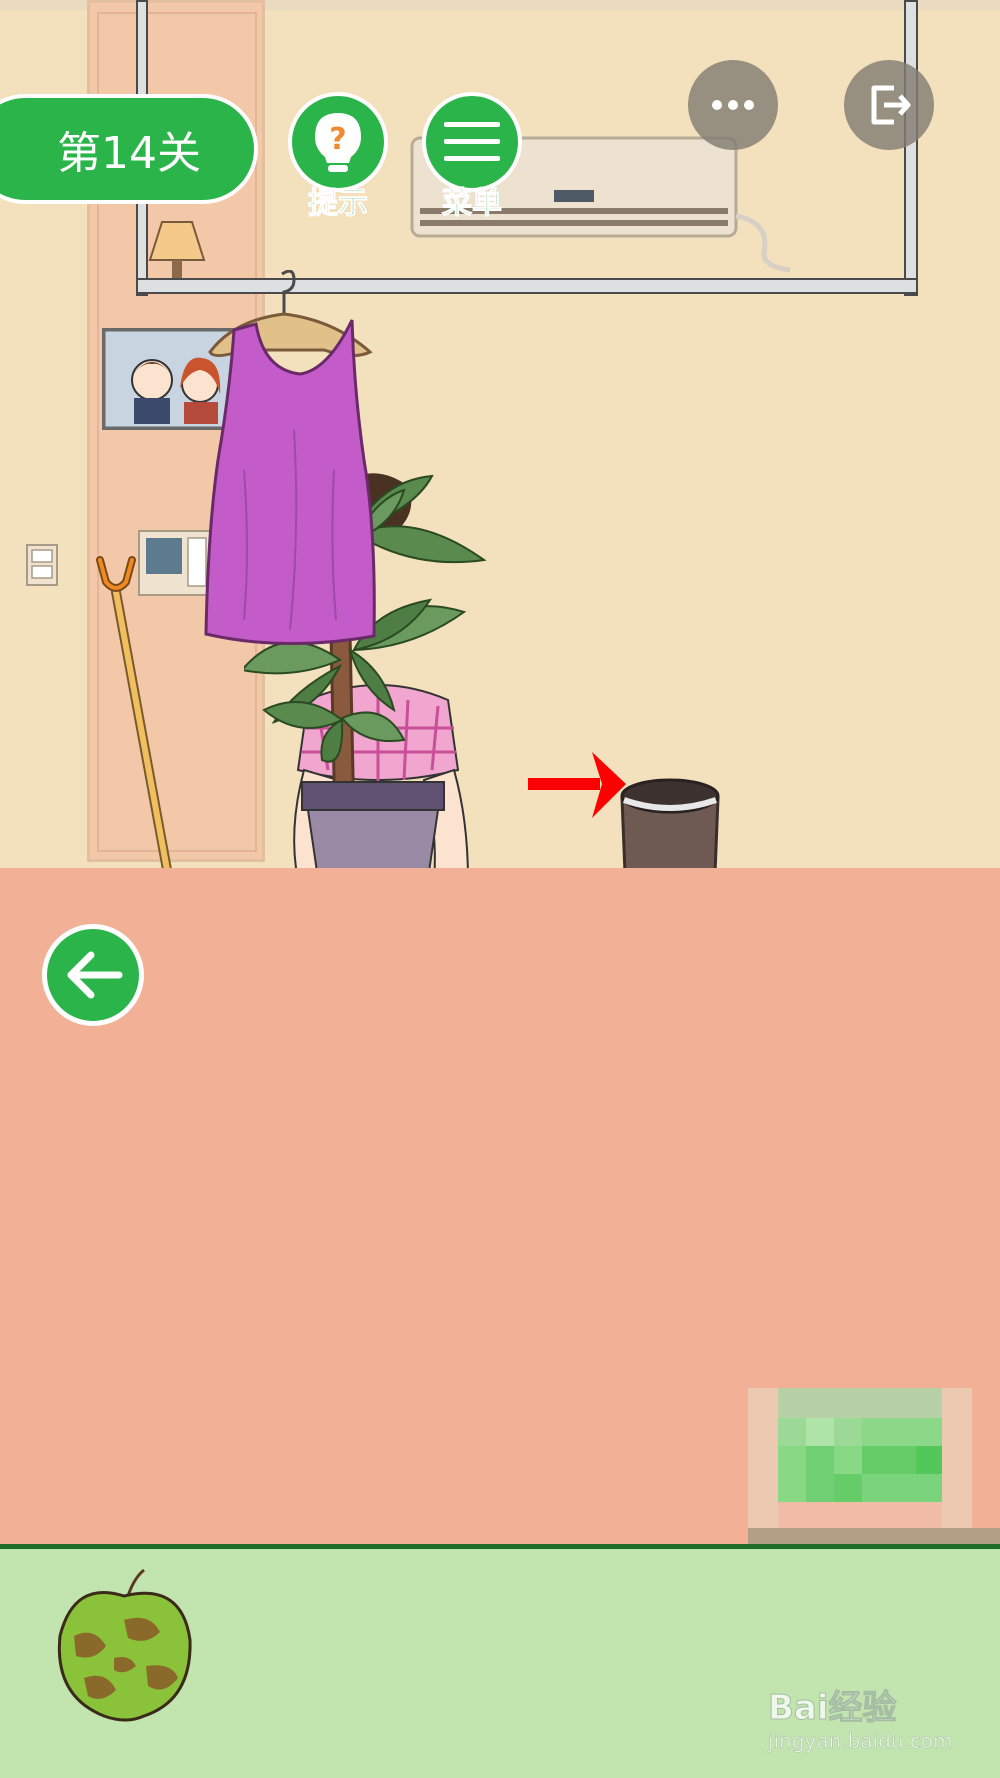 The width and height of the screenshot is (1000, 1778). What do you see at coordinates (137, 722) in the screenshot?
I see `grabber-stick` at bounding box center [137, 722].